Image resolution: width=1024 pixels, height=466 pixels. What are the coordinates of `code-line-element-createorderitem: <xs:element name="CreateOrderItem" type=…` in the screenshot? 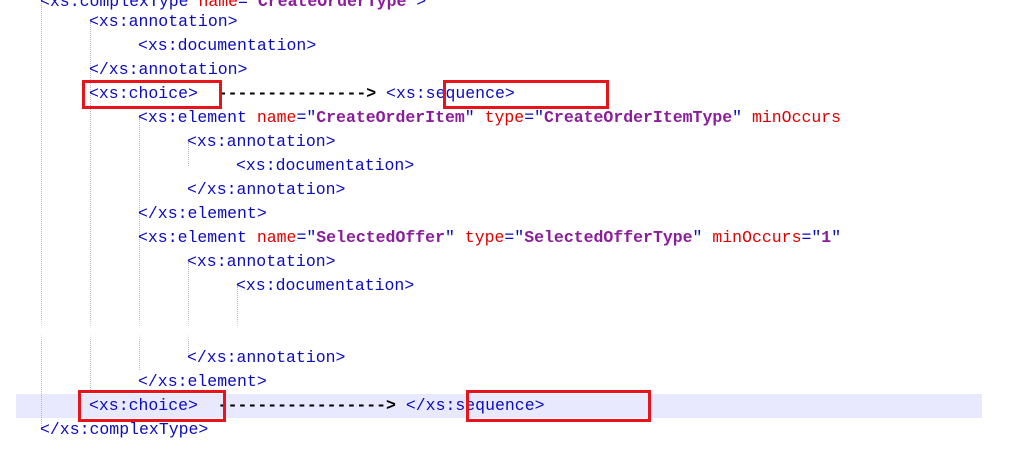 It's located at (512, 118).